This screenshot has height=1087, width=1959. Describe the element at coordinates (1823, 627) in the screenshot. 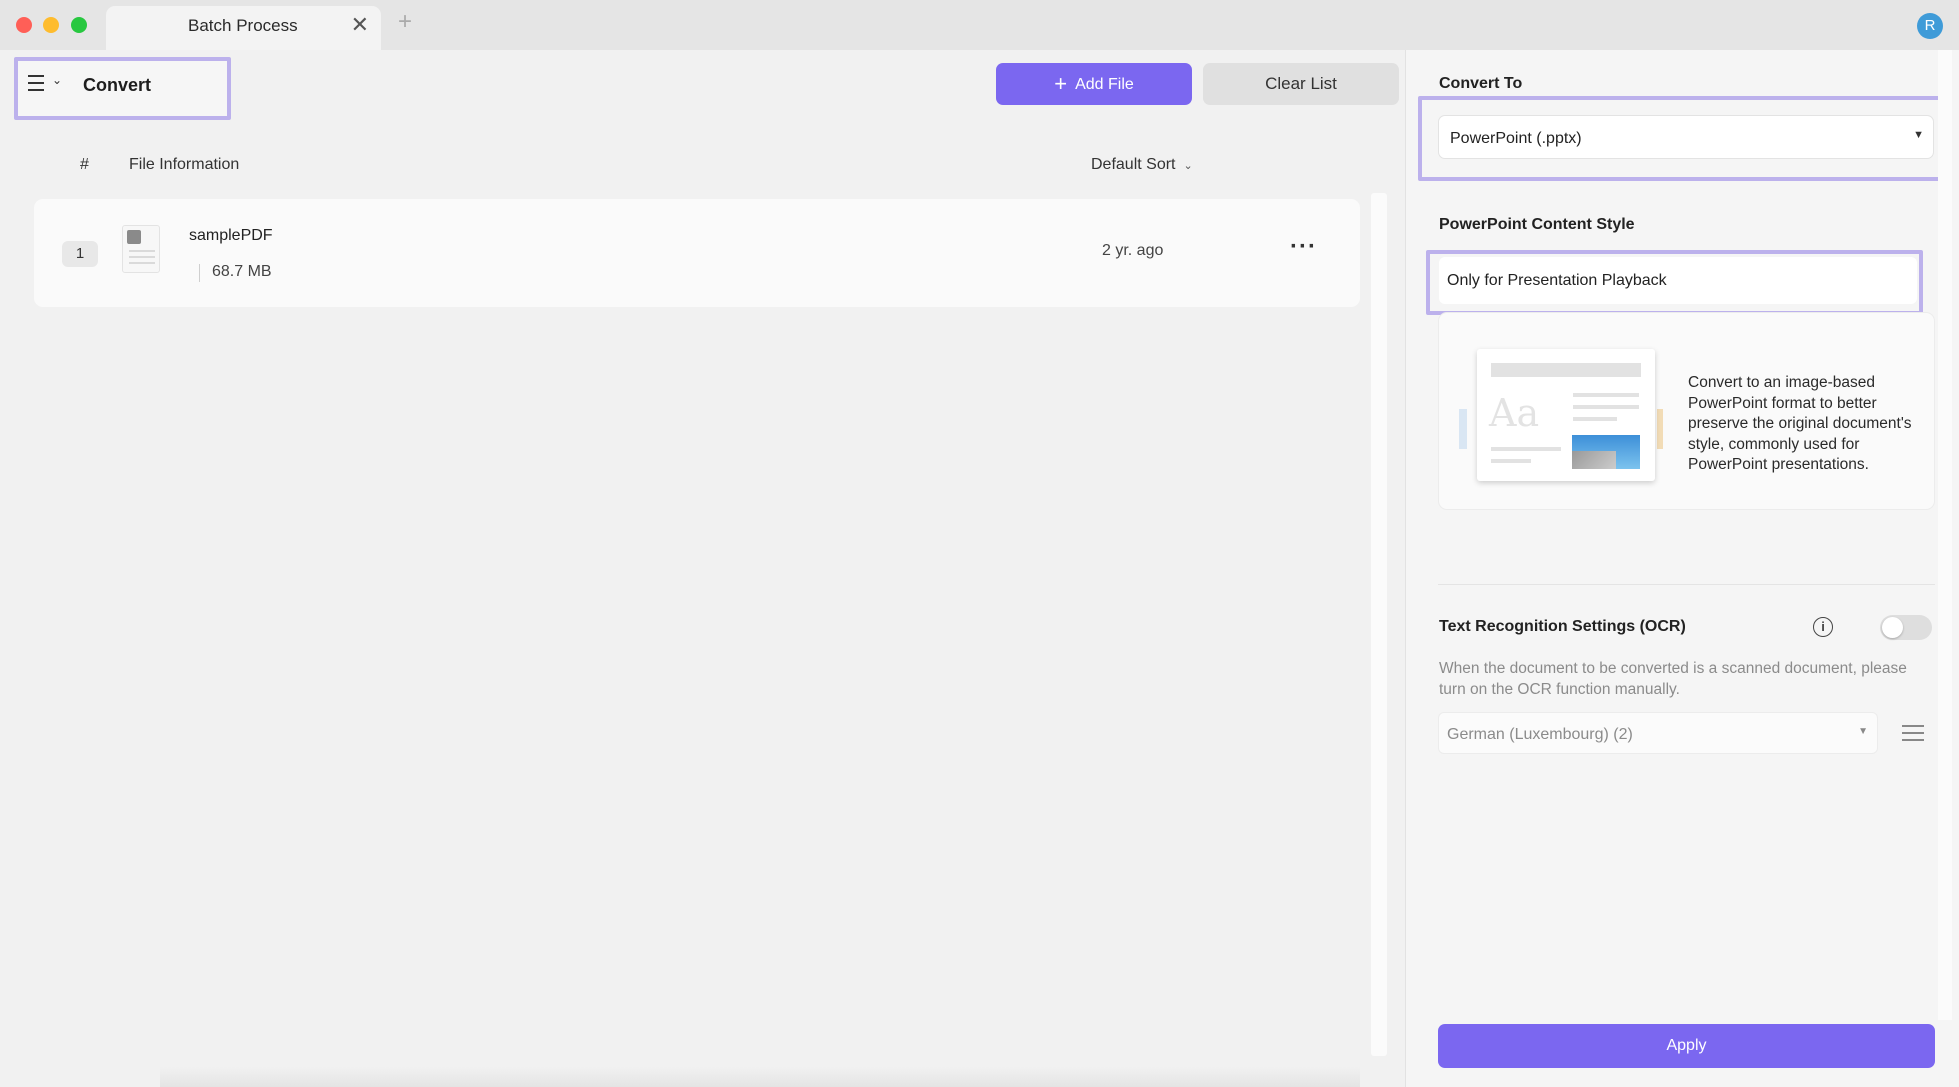

I see `info-icon: i` at that location.